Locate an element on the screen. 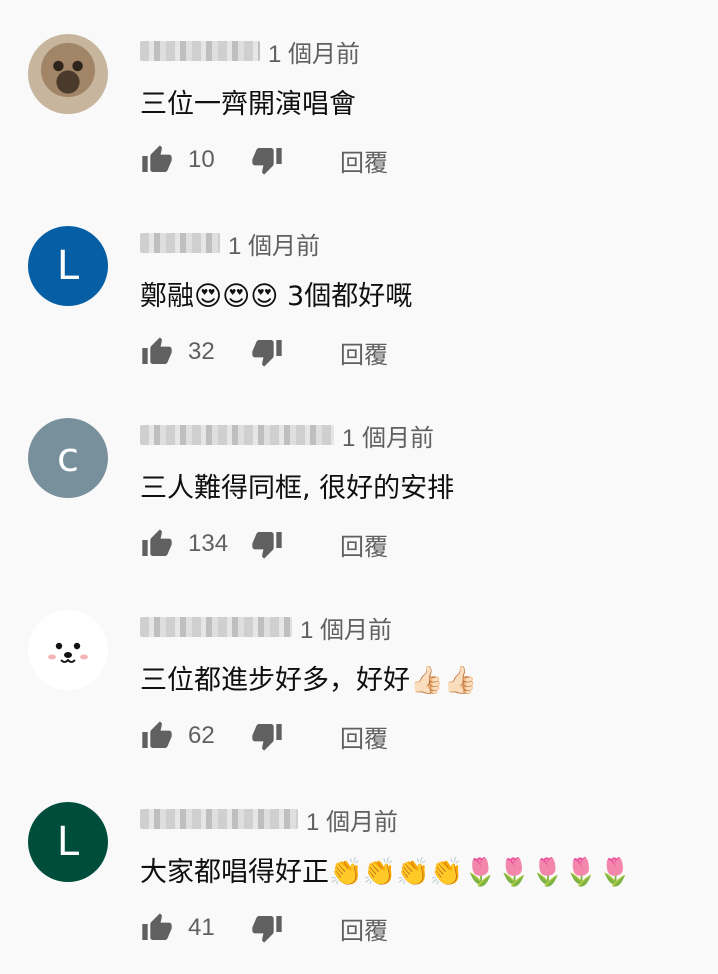 Image resolution: width=718 pixels, height=974 pixels. avatar: c is located at coordinates (68, 458).